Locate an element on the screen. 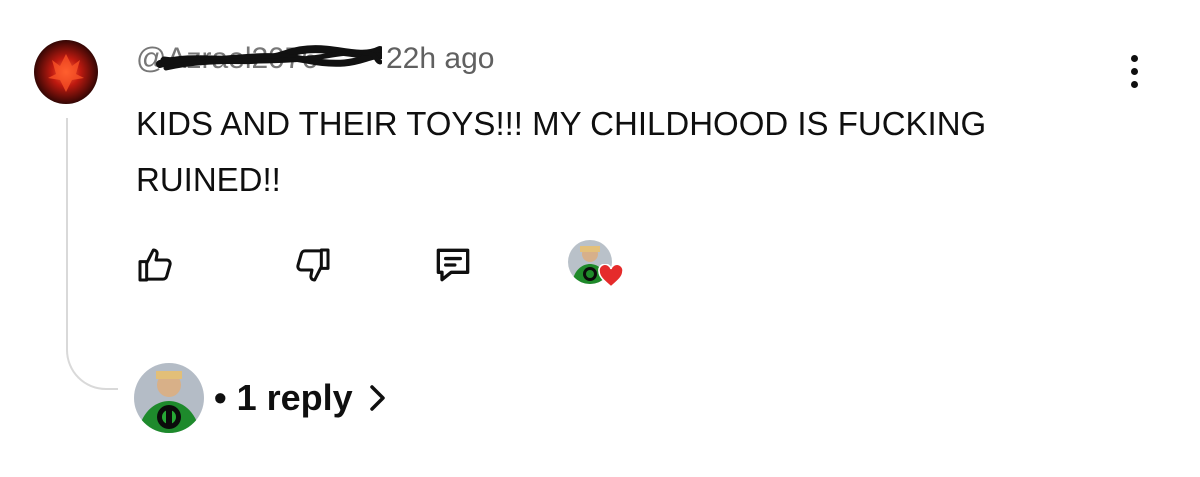 Image resolution: width=1200 pixels, height=477 pixels. creator-heart is located at coordinates (598, 266).